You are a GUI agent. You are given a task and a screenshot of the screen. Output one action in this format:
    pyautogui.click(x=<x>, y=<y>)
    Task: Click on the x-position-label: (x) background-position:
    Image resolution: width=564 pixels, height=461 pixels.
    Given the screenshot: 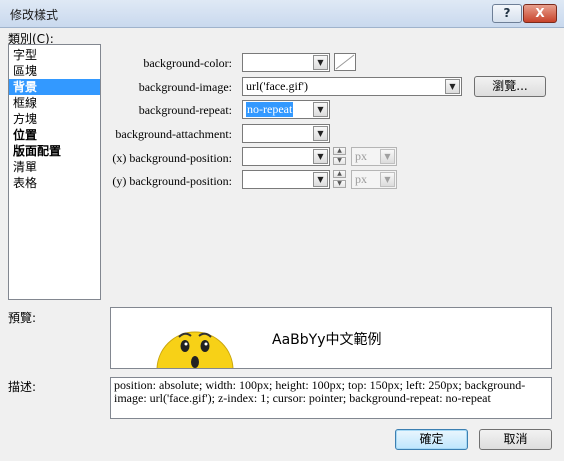 What is the action you would take?
    pyautogui.click(x=172, y=158)
    